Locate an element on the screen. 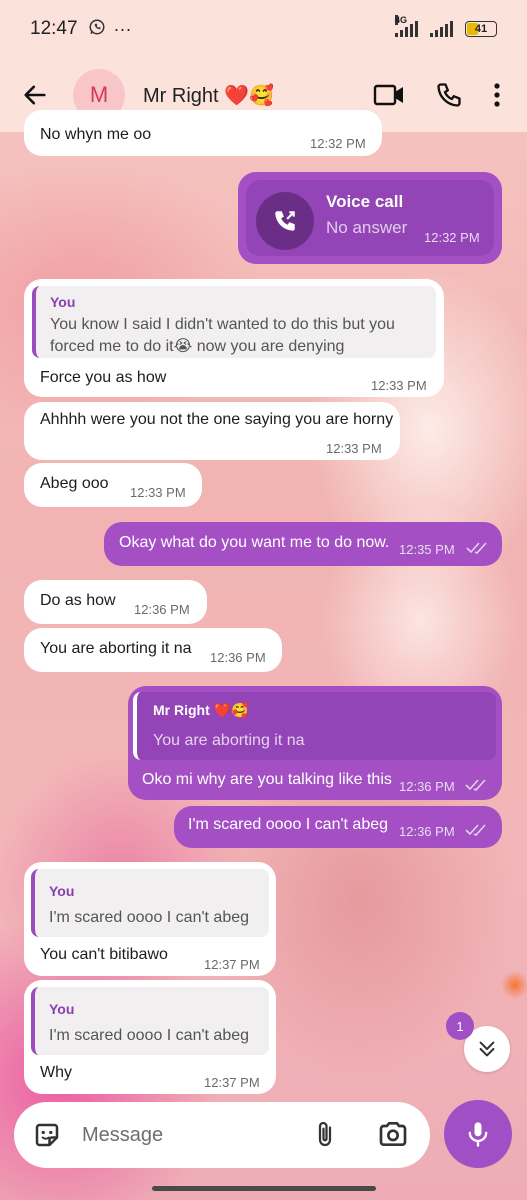  message-input is located at coordinates (192, 1135).